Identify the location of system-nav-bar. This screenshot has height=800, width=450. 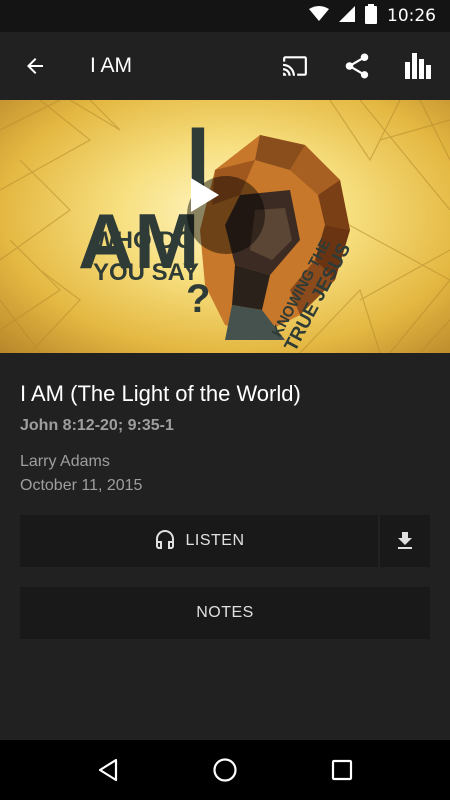
(225, 770).